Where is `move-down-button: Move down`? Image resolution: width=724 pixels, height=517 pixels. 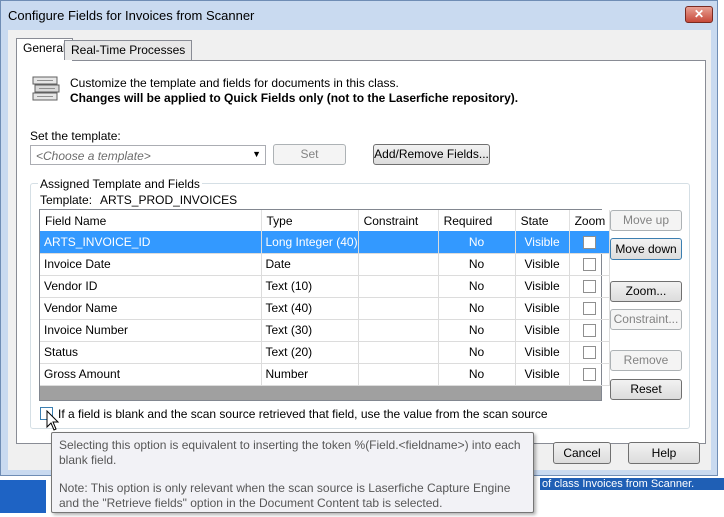 move-down-button: Move down is located at coordinates (646, 249).